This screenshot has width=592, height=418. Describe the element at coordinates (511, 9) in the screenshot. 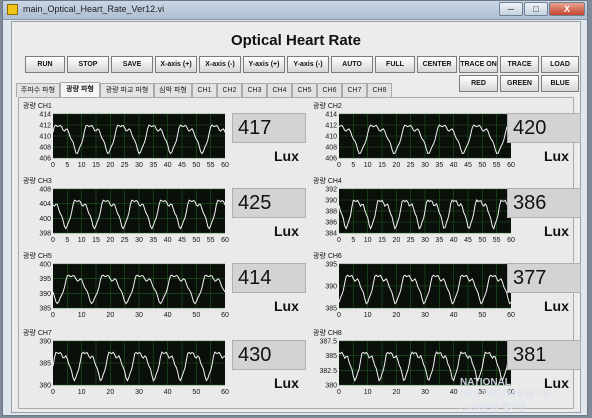

I see `minimize-button: ─` at that location.